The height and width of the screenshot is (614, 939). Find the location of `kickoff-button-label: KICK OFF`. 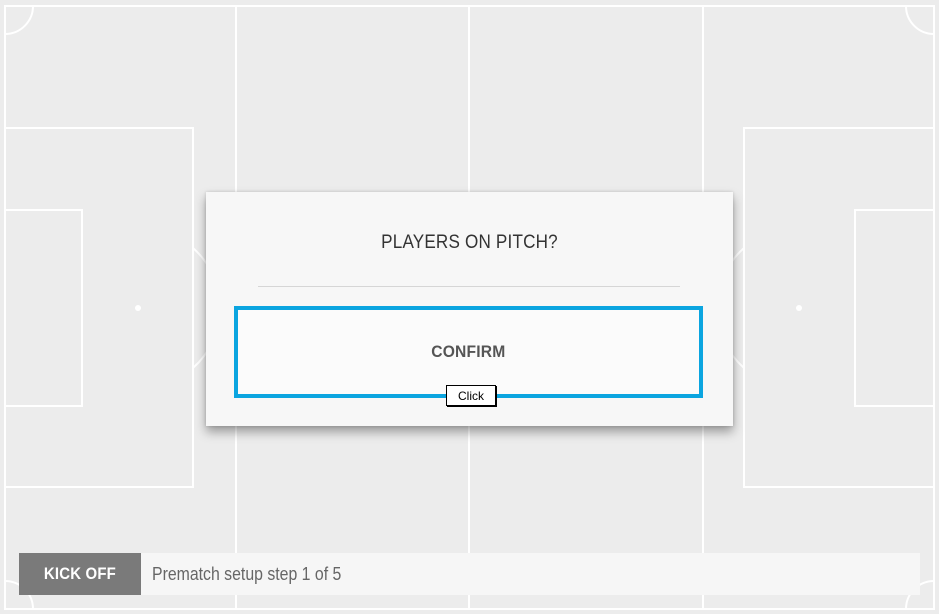

kickoff-button-label: KICK OFF is located at coordinates (80, 573).